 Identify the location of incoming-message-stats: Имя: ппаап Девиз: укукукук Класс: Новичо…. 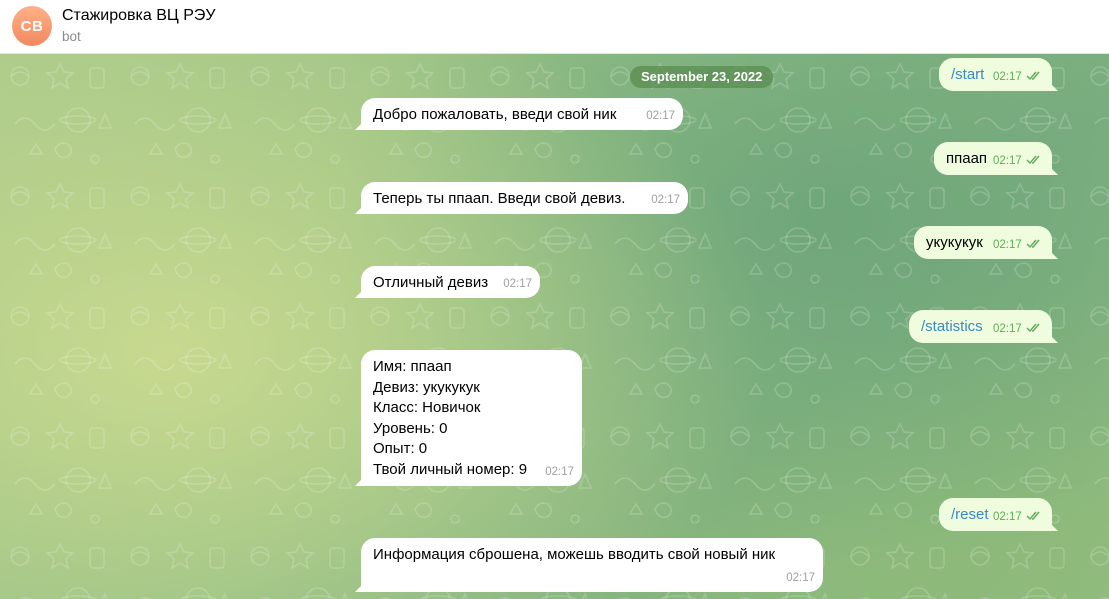
(471, 418).